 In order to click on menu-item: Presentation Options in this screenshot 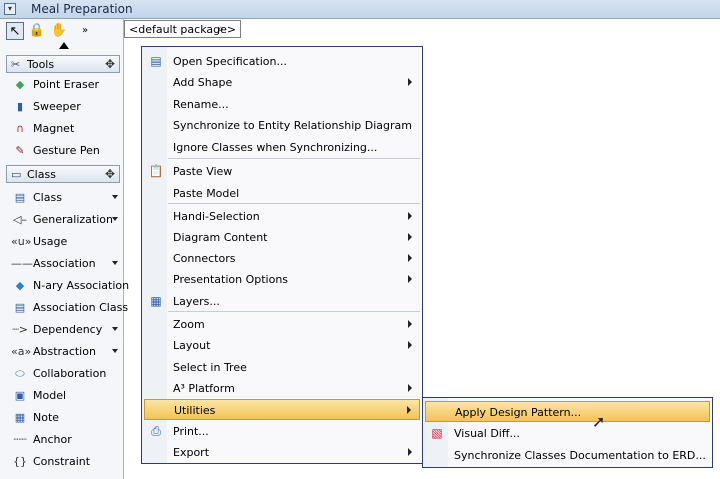, I will do `click(282, 279)`.